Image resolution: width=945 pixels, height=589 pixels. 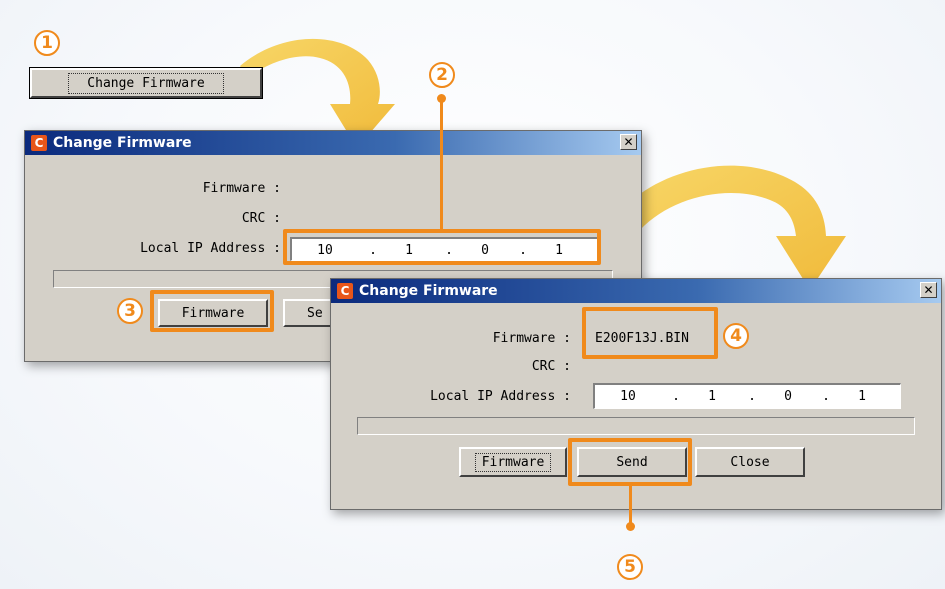 I want to click on callout-2-leader, so click(x=441, y=165).